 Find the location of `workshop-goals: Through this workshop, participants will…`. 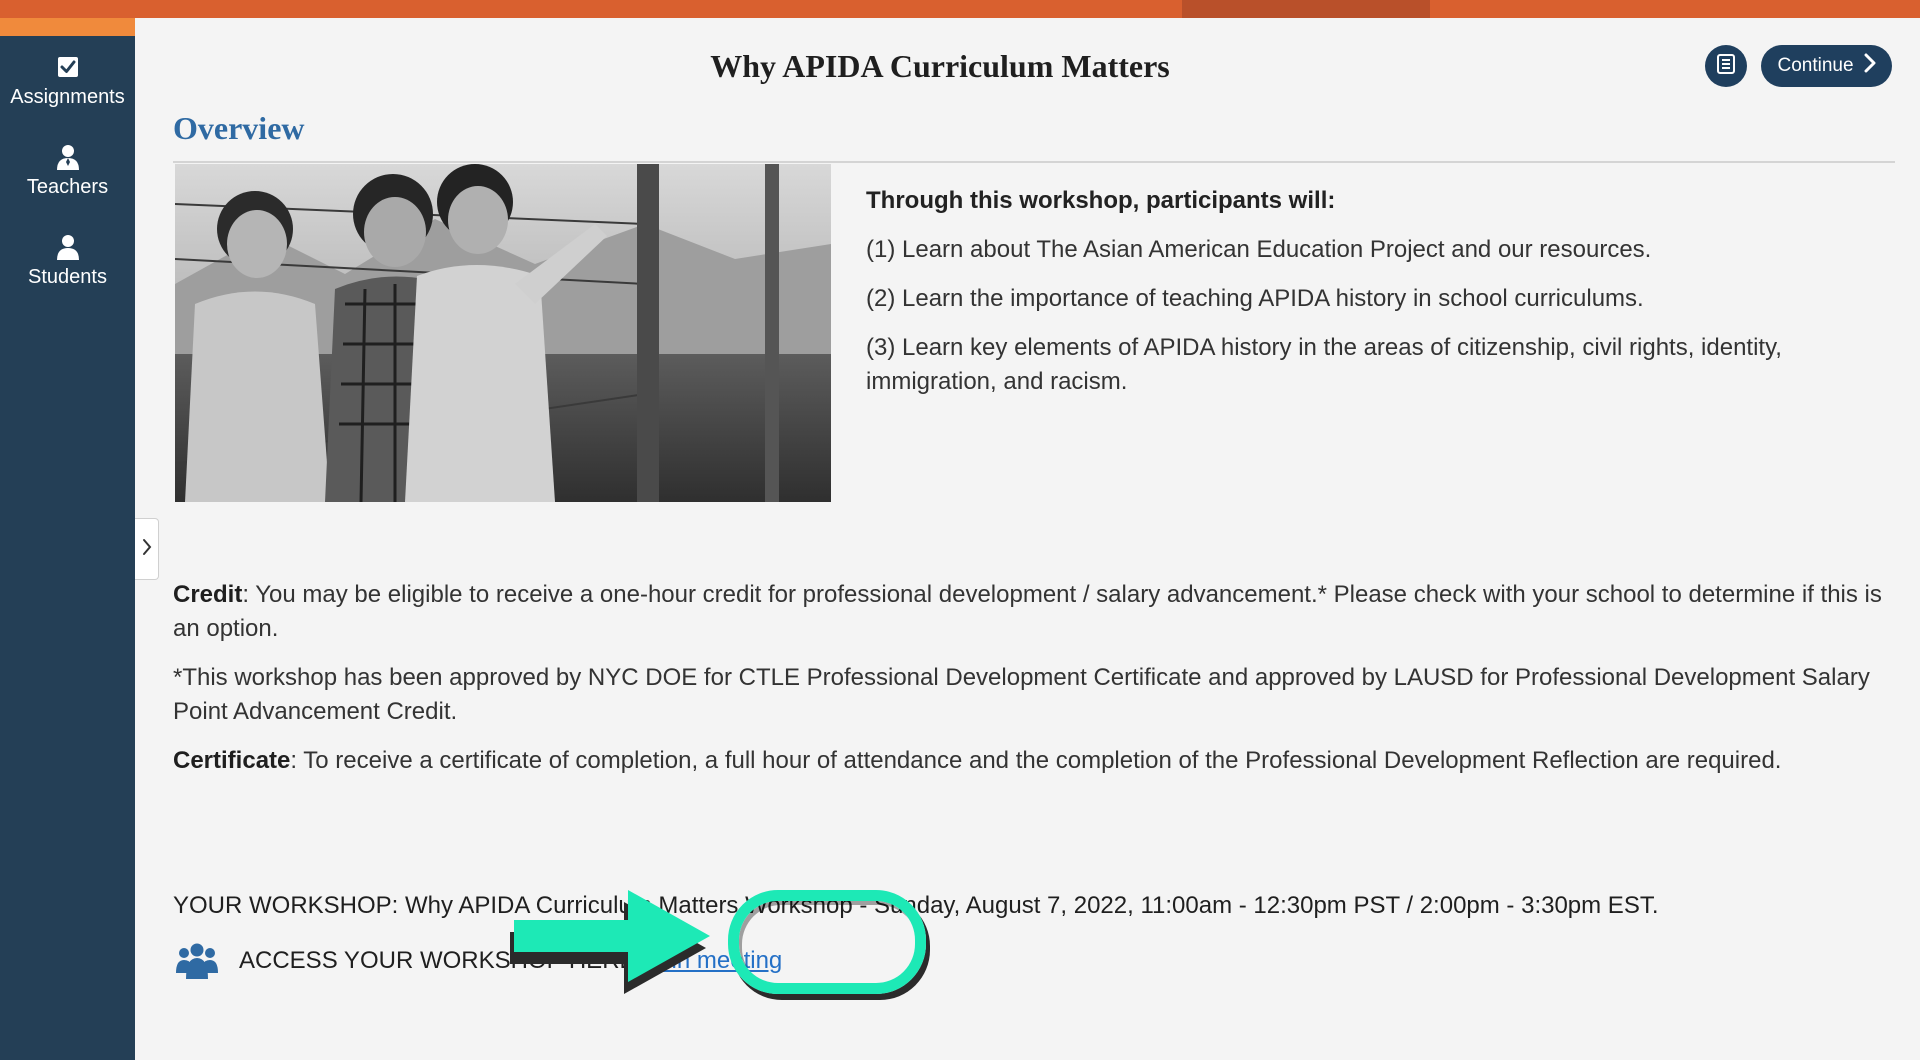

workshop-goals: Through this workshop, participants will… is located at coordinates (1366, 299).